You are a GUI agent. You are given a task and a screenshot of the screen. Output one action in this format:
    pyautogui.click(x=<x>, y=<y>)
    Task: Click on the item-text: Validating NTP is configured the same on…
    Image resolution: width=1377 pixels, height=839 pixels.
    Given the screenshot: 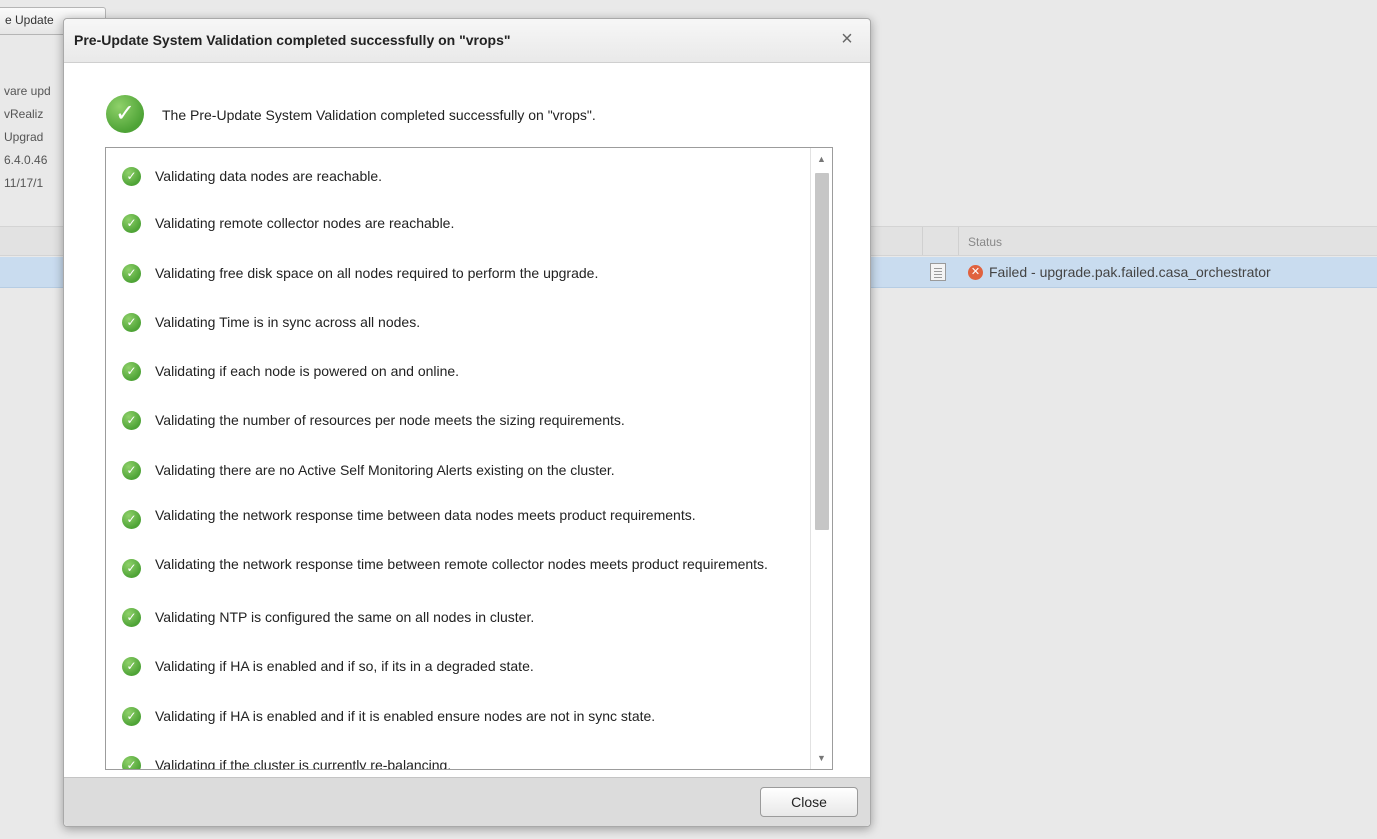 What is the action you would take?
    pyautogui.click(x=345, y=617)
    